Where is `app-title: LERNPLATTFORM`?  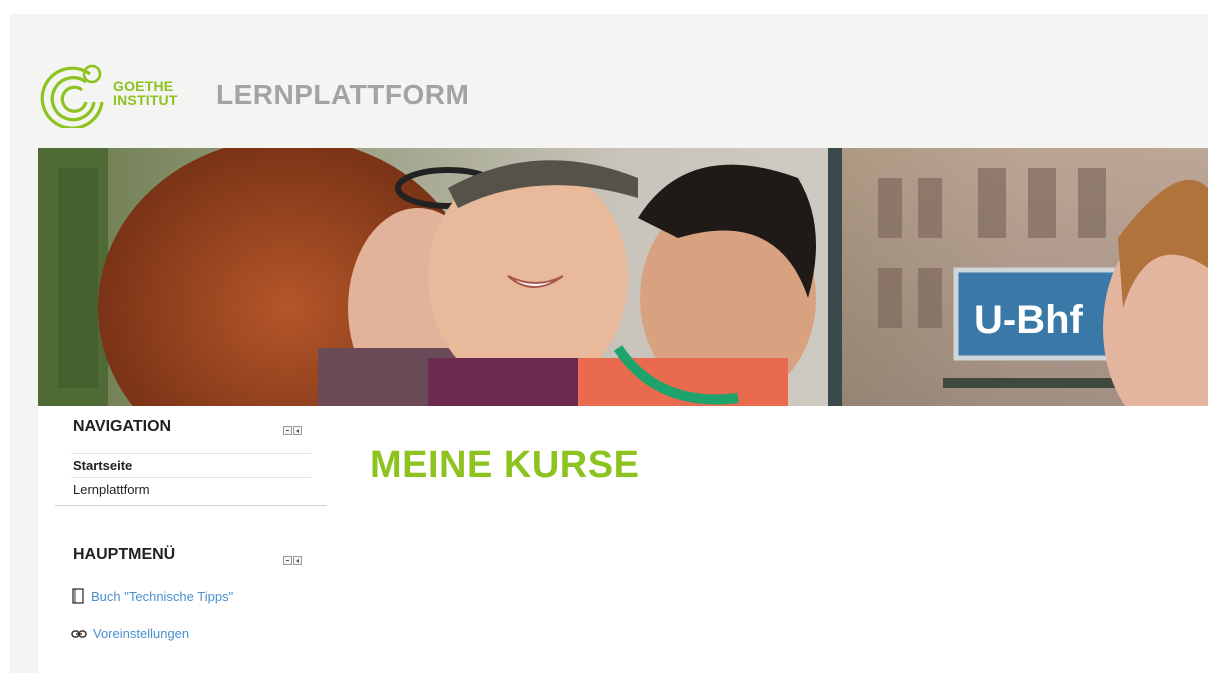 app-title: LERNPLATTFORM is located at coordinates (343, 94).